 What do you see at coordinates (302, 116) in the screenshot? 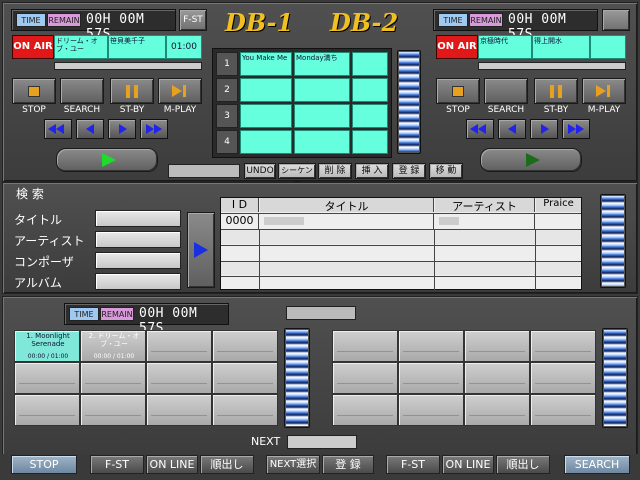
I see `cue-row-3: 3` at bounding box center [302, 116].